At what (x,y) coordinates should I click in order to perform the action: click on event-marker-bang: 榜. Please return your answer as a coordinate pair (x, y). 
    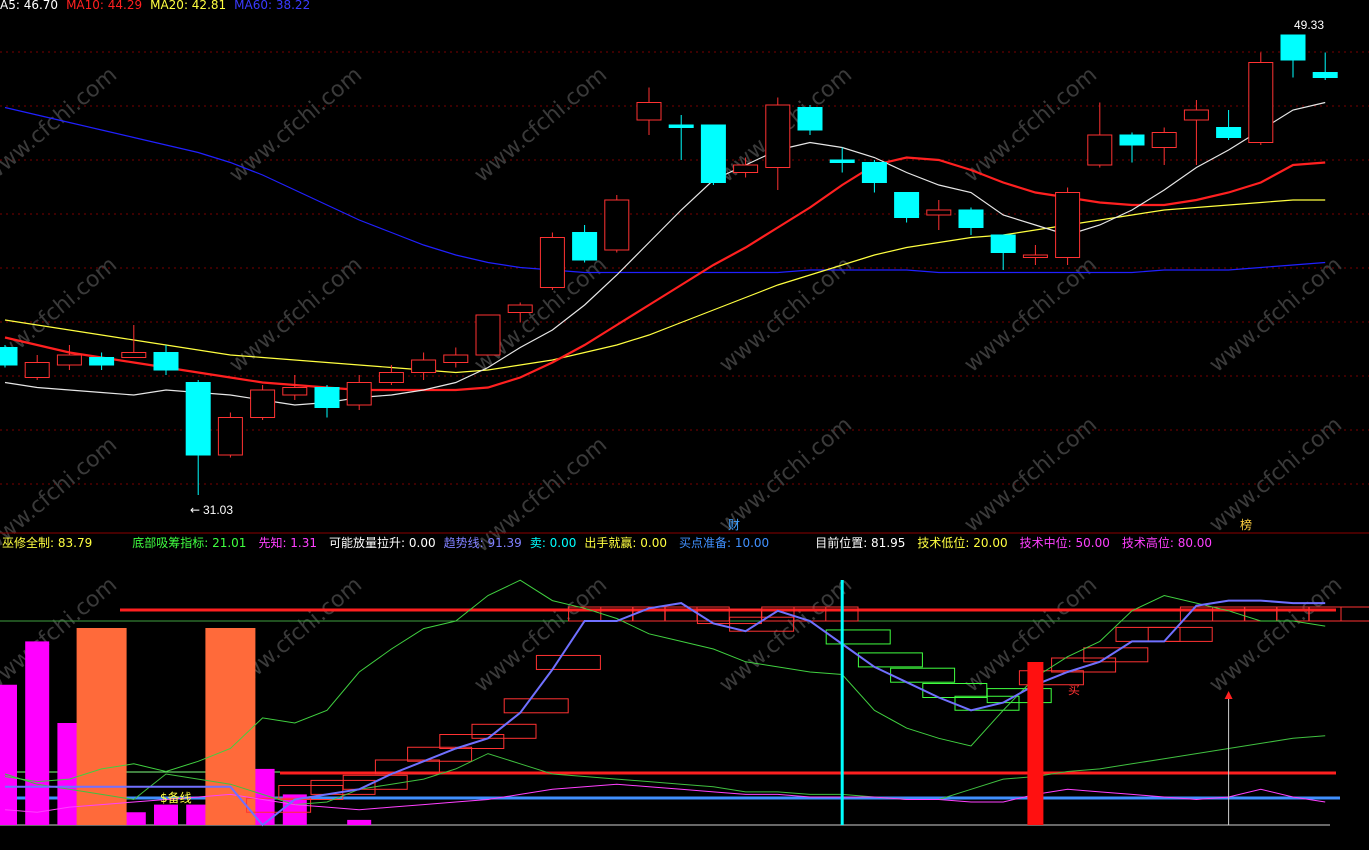
    Looking at the image, I should click on (1246, 524).